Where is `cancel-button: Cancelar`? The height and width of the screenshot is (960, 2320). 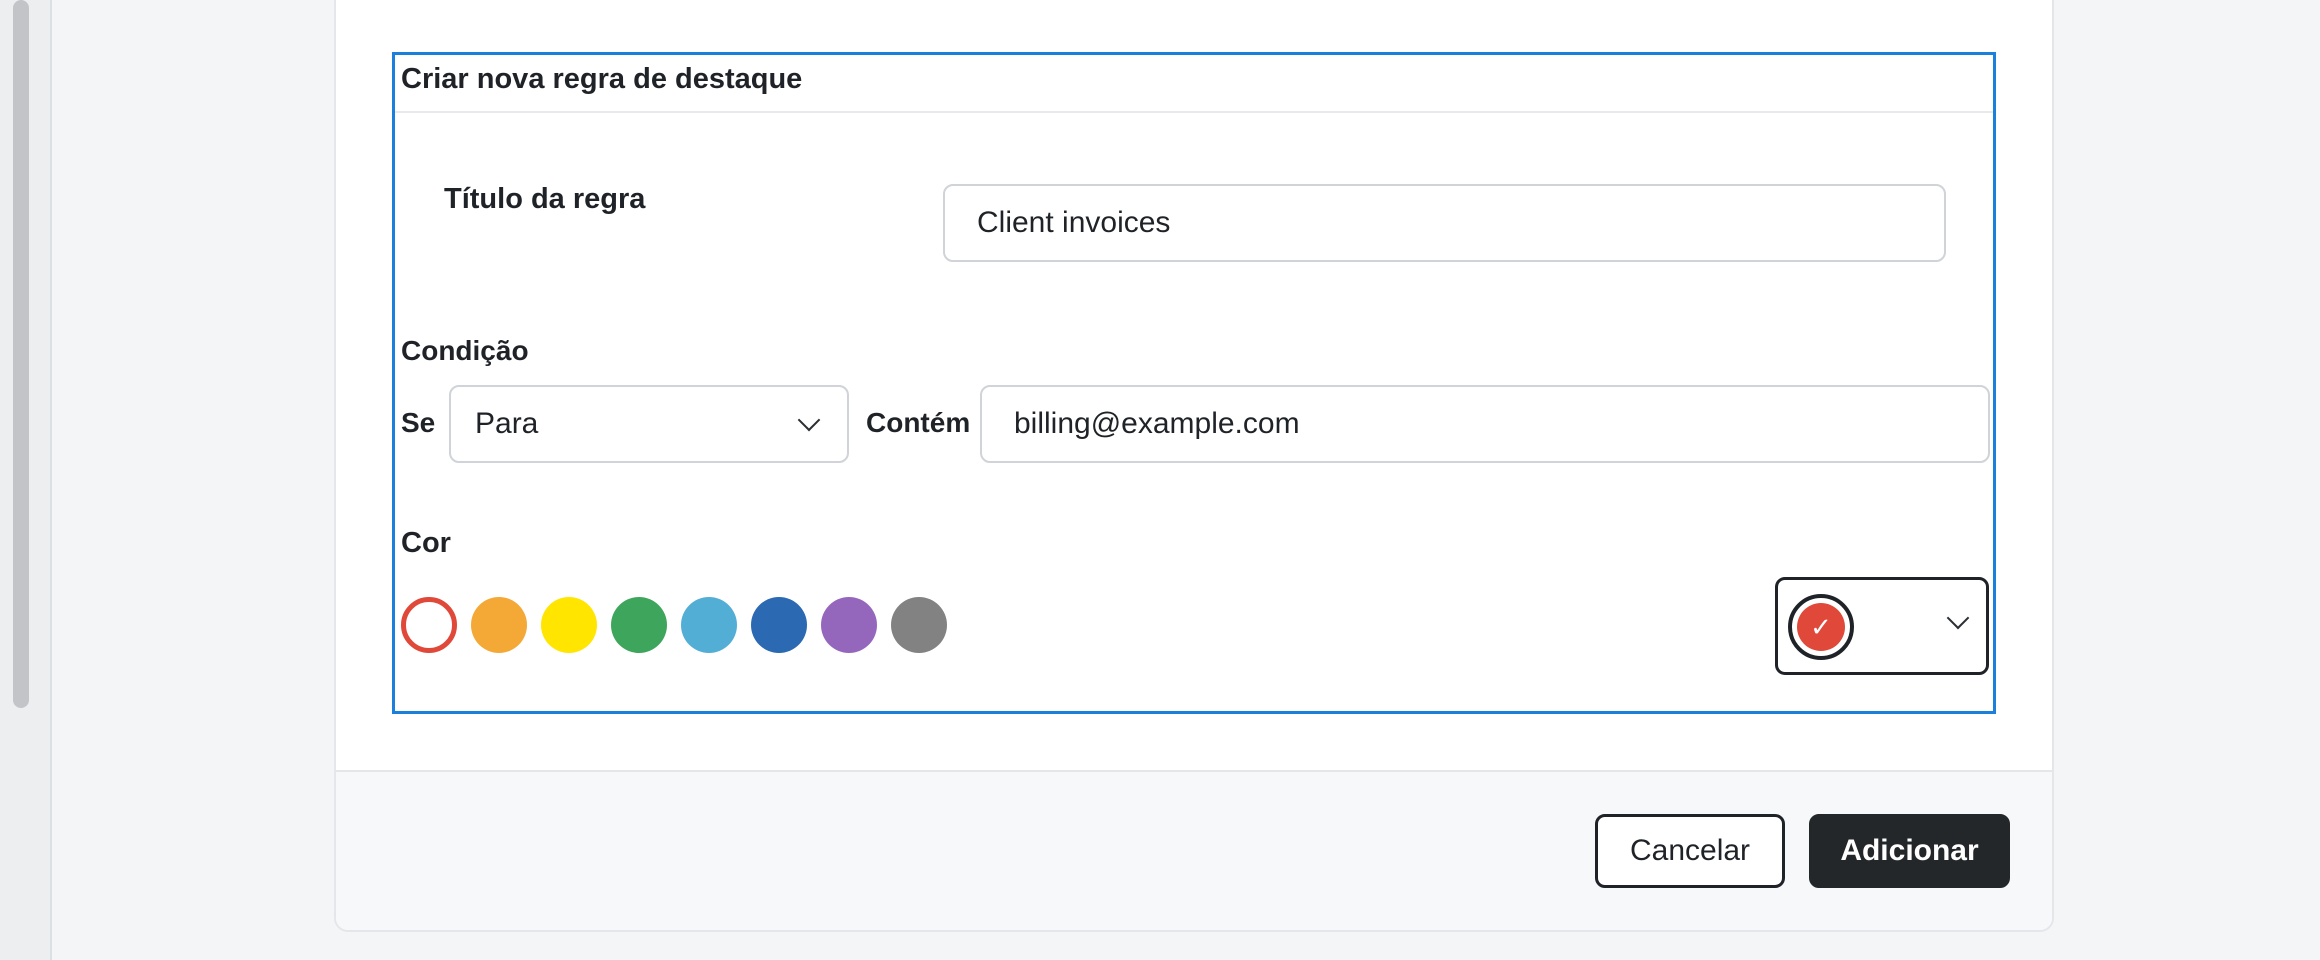
cancel-button: Cancelar is located at coordinates (1690, 851).